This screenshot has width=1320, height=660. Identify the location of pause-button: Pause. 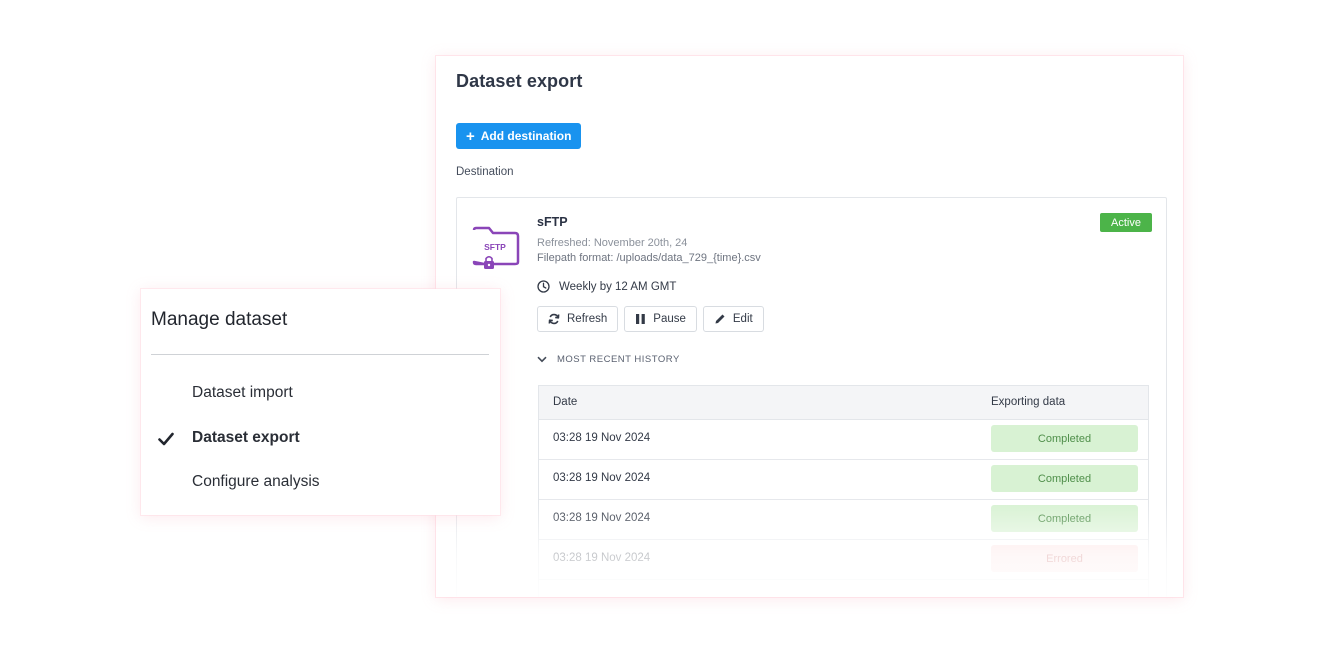
(660, 319).